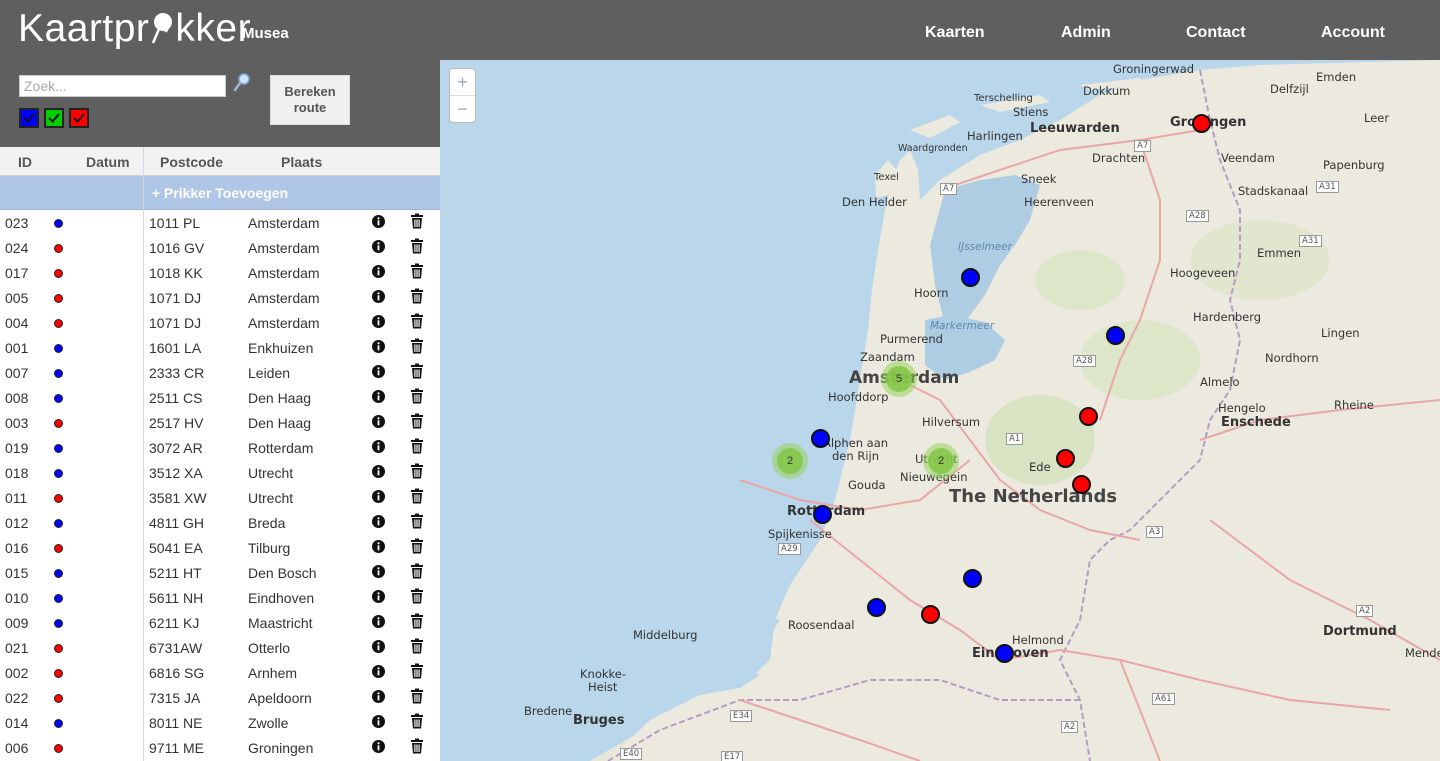  Describe the element at coordinates (220, 497) in the screenshot. I see `table-row: 011 3581 XW Utrecht` at that location.